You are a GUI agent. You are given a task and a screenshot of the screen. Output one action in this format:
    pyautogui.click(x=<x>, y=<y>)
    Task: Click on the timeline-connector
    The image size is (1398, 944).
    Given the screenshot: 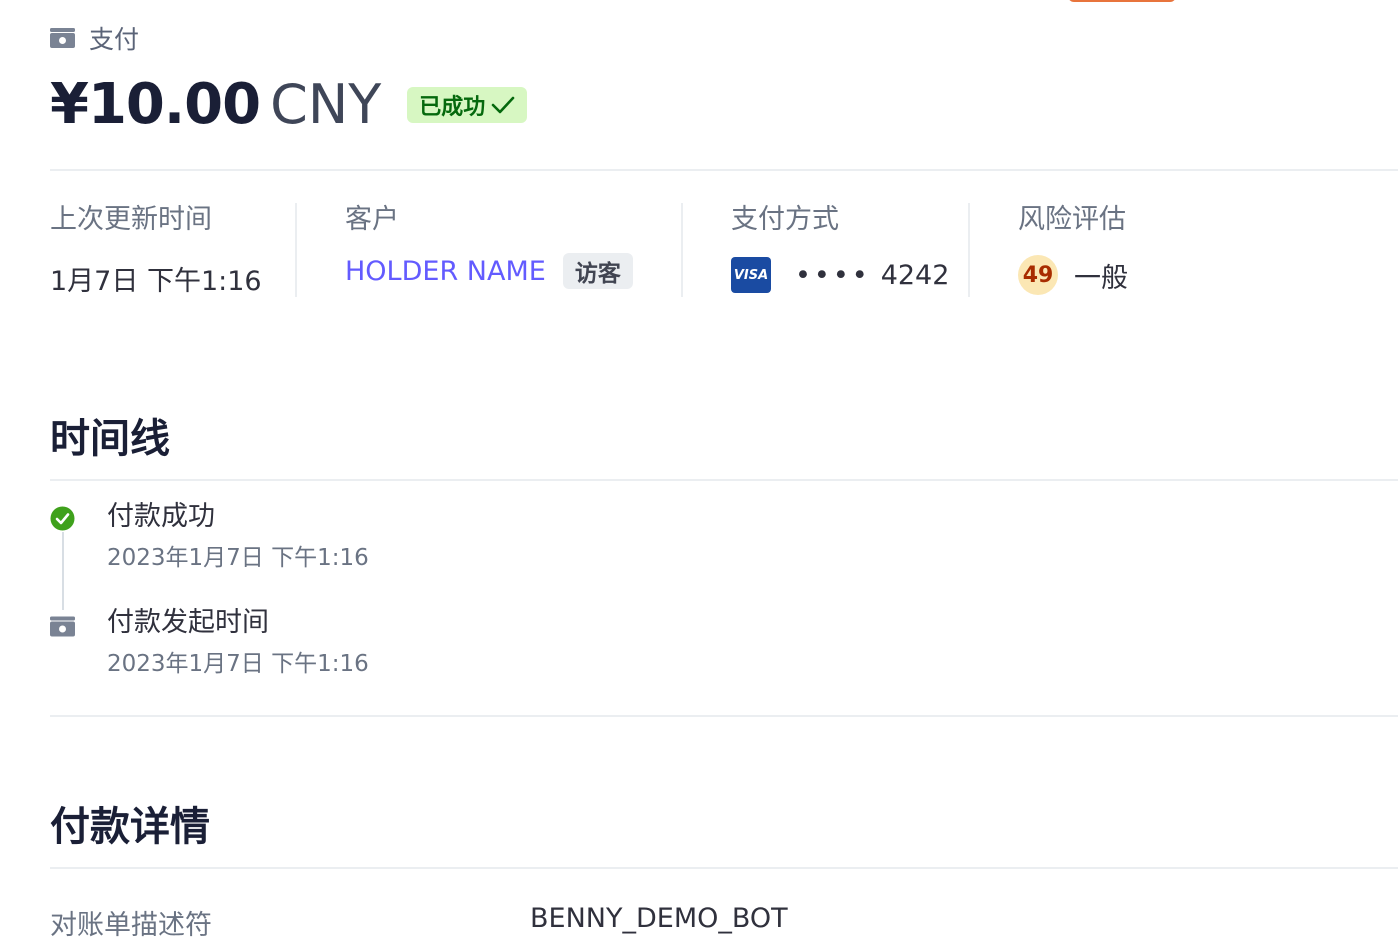 What is the action you would take?
    pyautogui.click(x=63, y=571)
    